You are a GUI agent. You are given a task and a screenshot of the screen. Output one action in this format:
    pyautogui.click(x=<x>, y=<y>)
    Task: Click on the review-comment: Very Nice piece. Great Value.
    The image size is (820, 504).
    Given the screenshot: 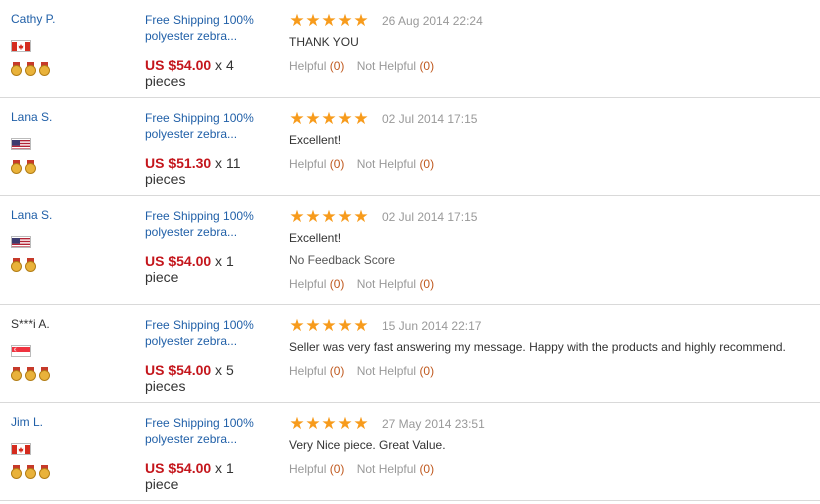 What is the action you would take?
    pyautogui.click(x=367, y=445)
    